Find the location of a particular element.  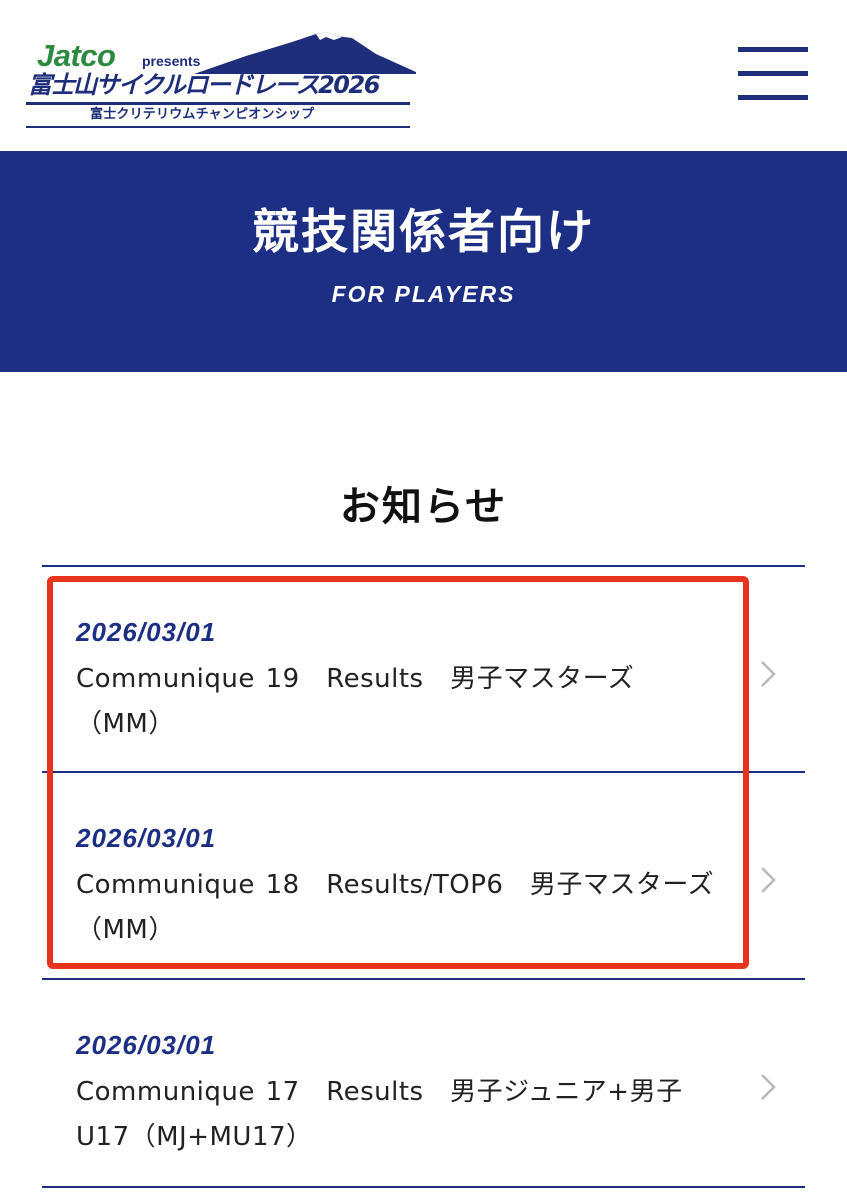

logo-brand: Jatco is located at coordinates (76, 55).